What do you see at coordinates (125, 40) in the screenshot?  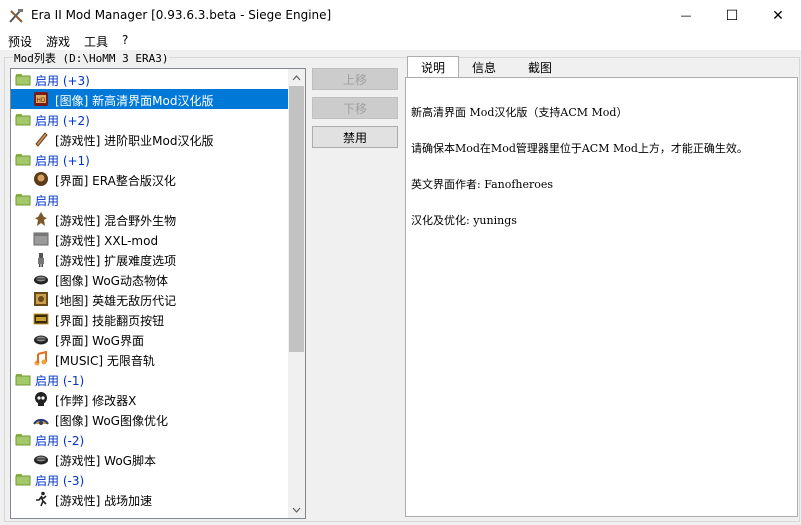 I see `menu-help: ?` at bounding box center [125, 40].